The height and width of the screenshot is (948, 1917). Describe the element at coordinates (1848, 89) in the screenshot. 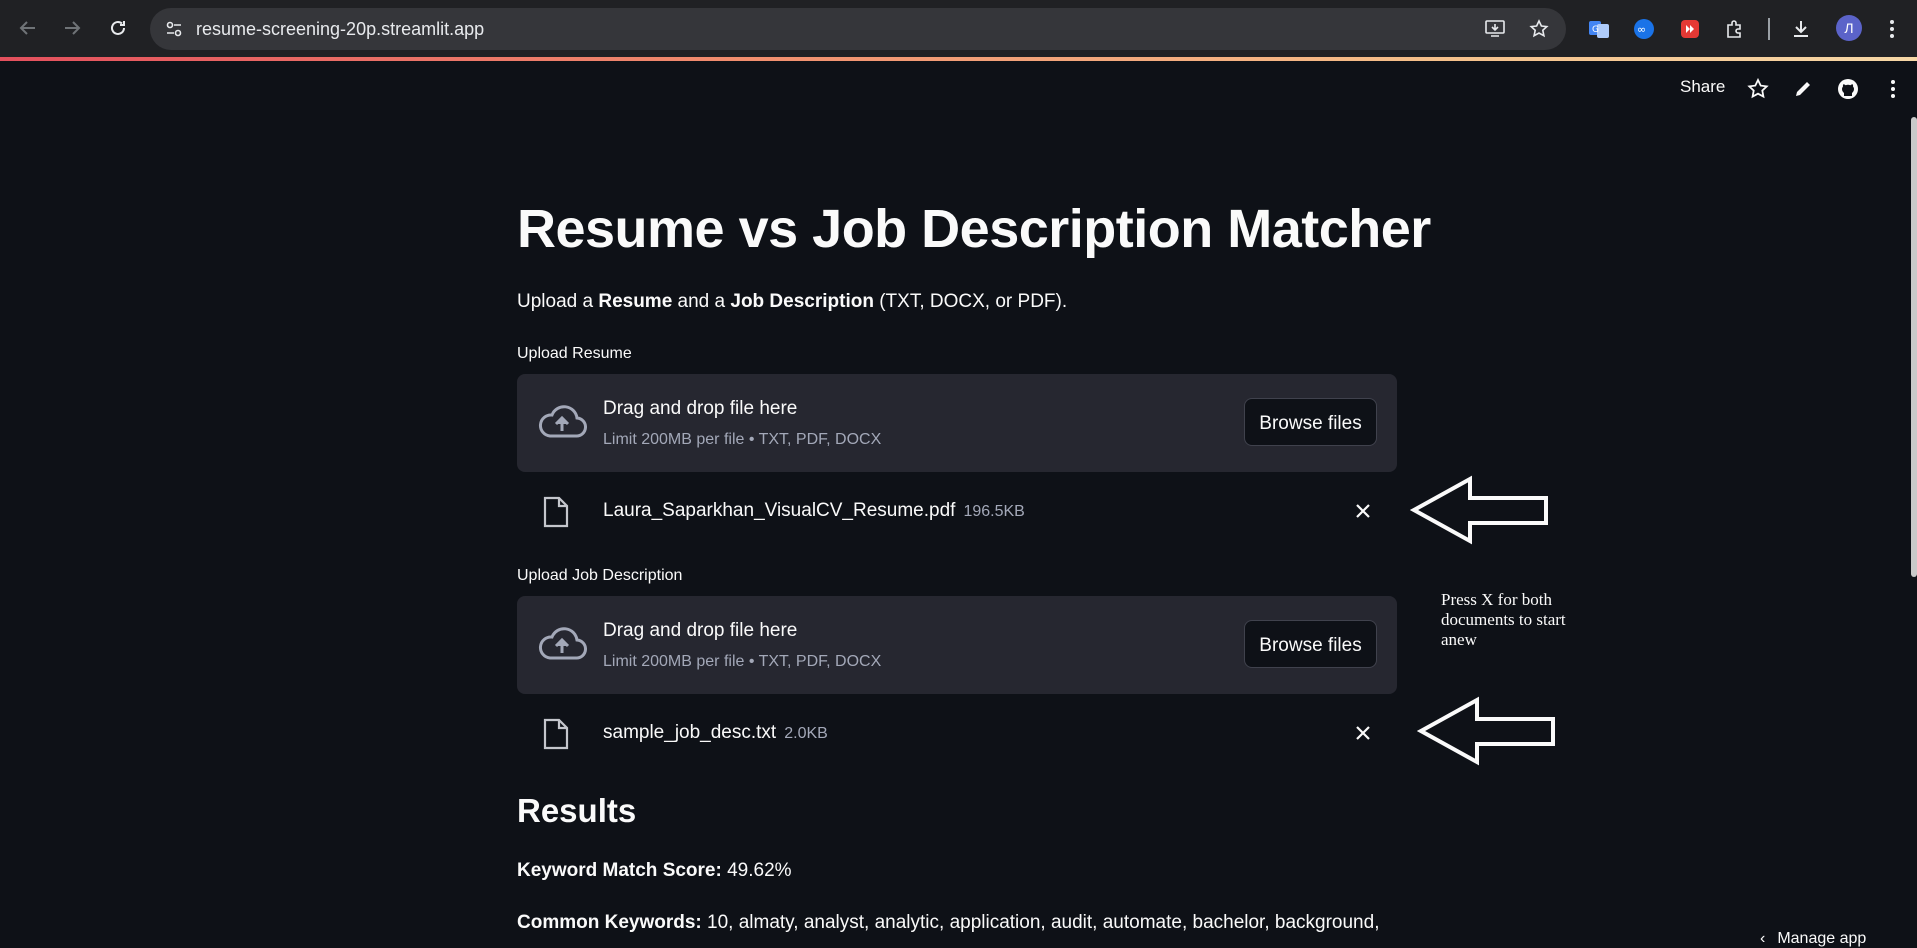

I see `github-icon` at that location.